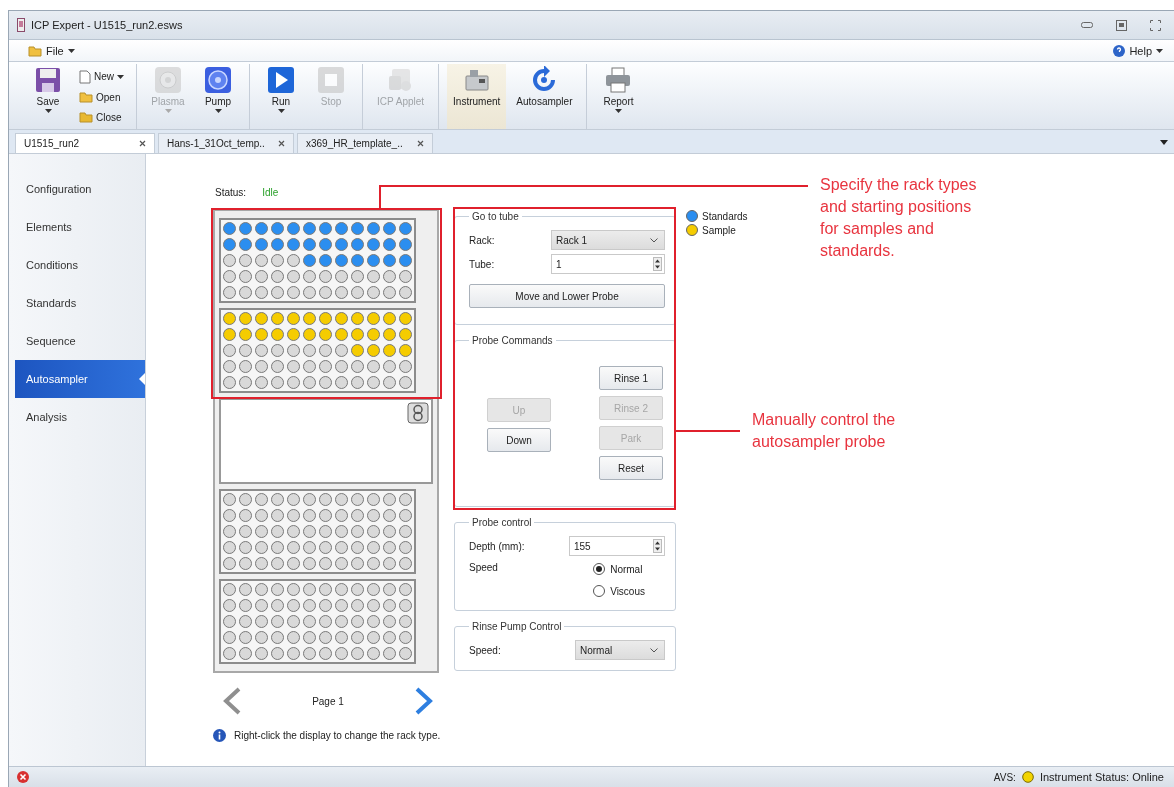 The width and height of the screenshot is (1174, 787). Describe the element at coordinates (482, 240) in the screenshot. I see `rack-label: Rack:` at that location.